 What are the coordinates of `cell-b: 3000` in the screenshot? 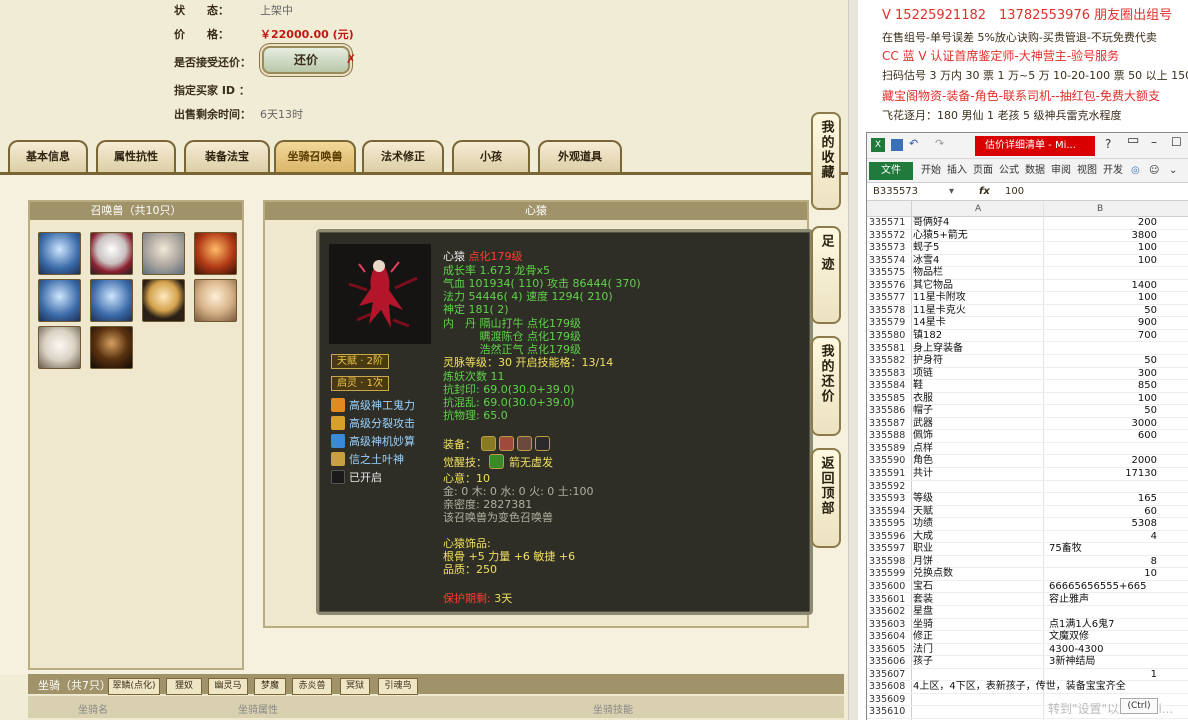 It's located at (1100, 424).